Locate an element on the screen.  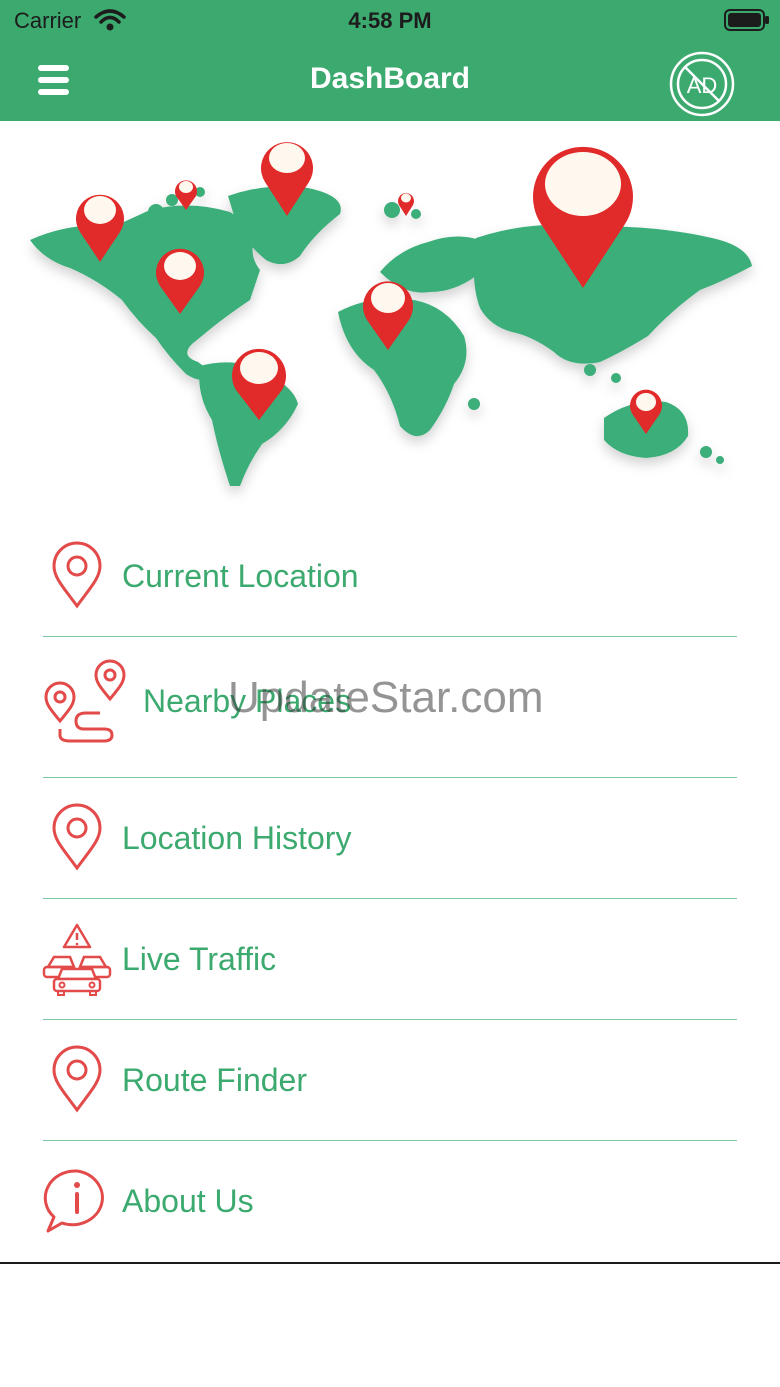
menu-item-label: About Us is located at coordinates (188, 1201).